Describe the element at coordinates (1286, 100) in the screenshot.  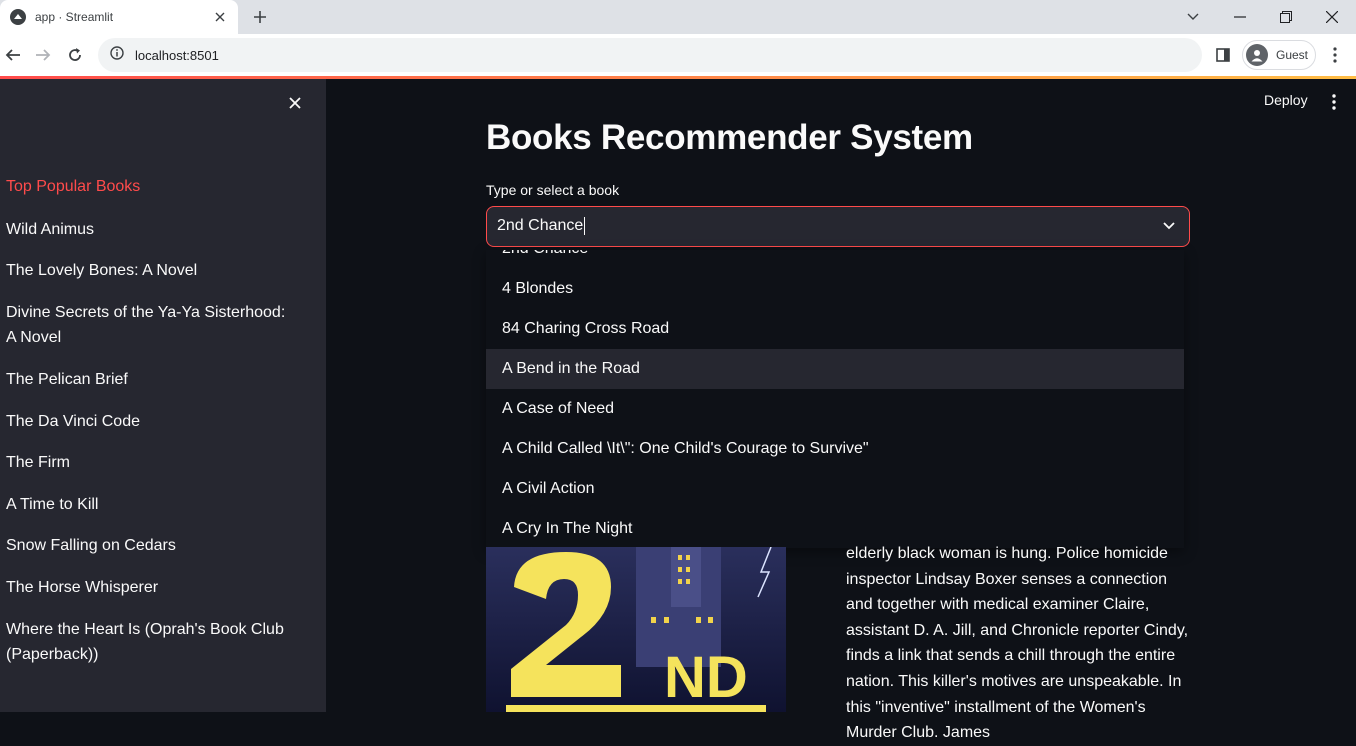
I see `deploy-button: Deploy` at that location.